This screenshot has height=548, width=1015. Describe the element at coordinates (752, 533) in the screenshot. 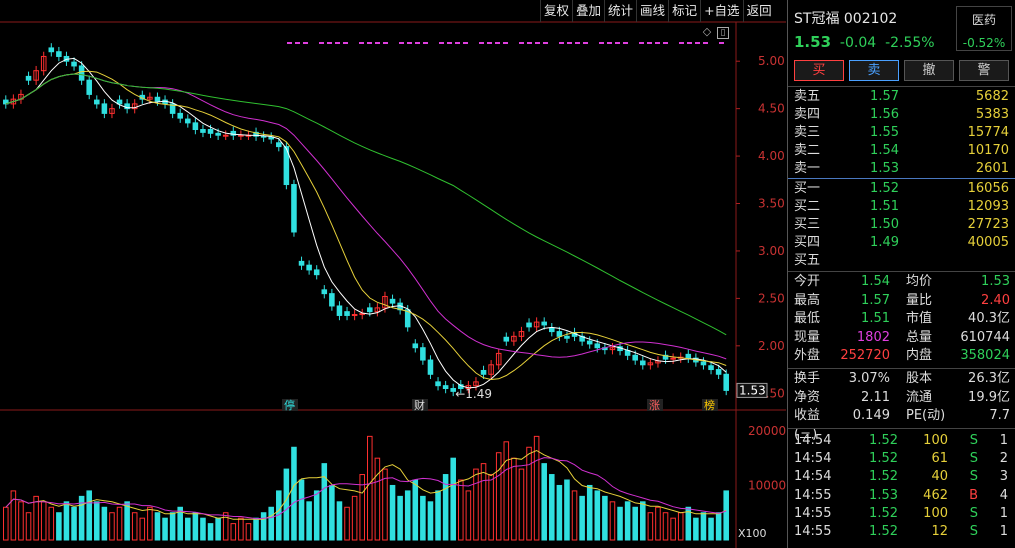

I see `volume-unit-label: X100` at that location.